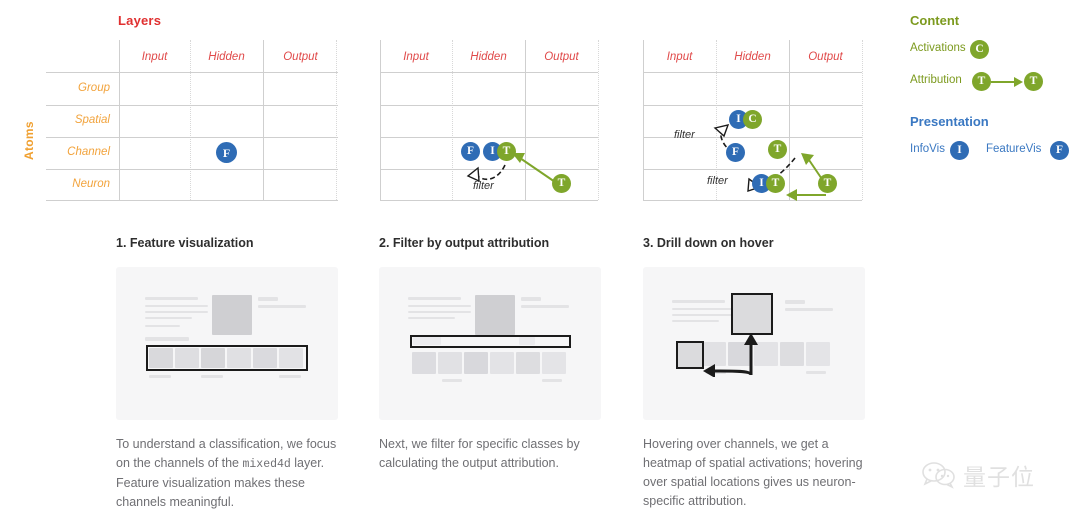 The width and height of the screenshot is (1080, 521). What do you see at coordinates (730, 355) in the screenshot?
I see `hover-drill-arrow` at bounding box center [730, 355].